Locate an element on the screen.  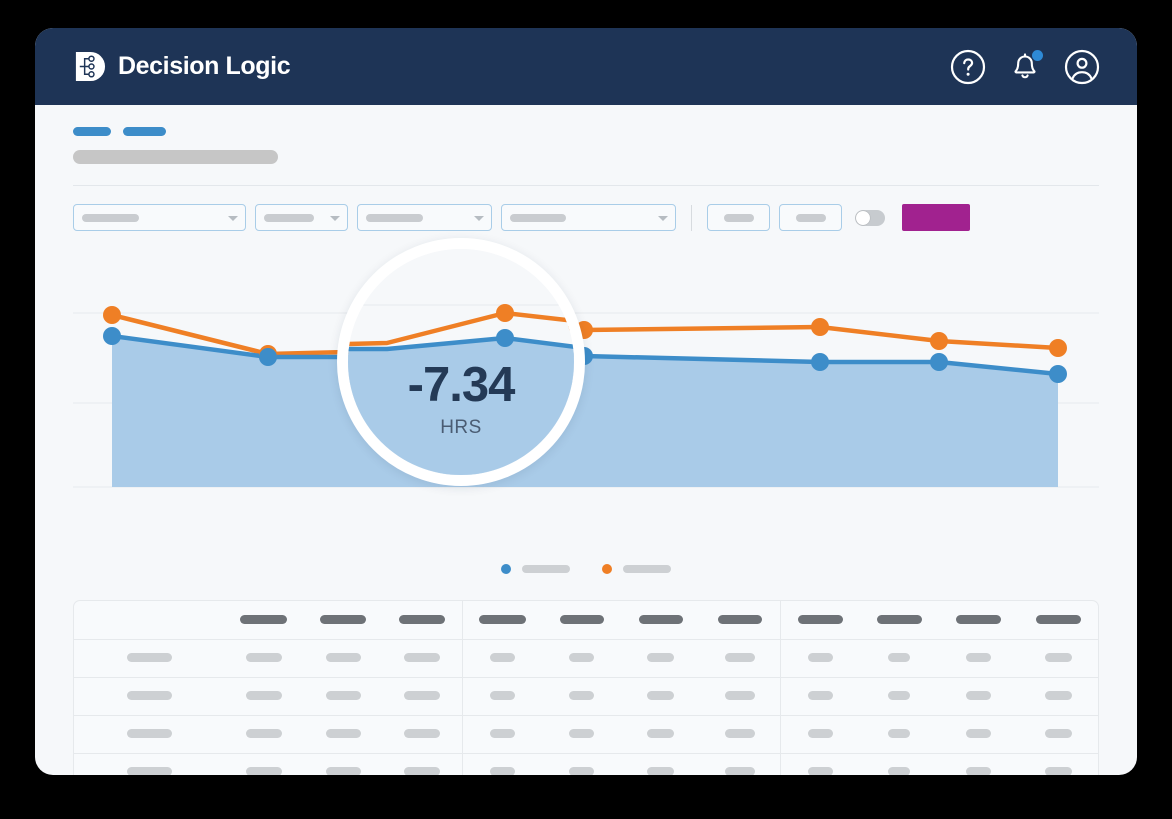
page-top is located at coordinates (586, 145).